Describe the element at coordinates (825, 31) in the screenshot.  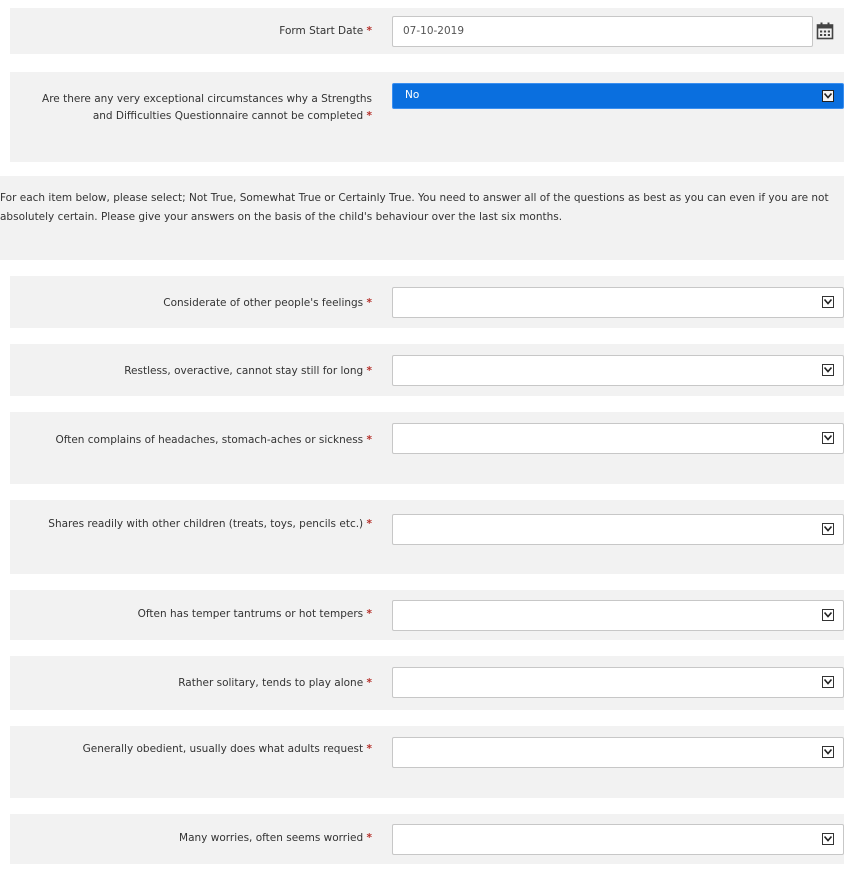
I see `calendar-icon` at that location.